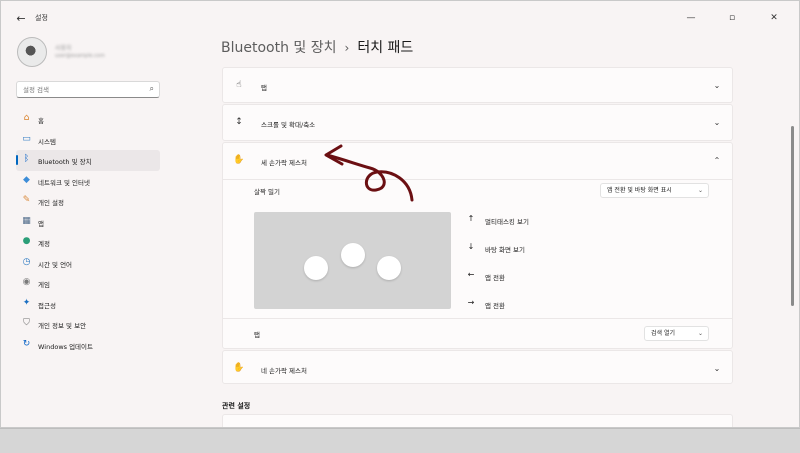 This screenshot has height=453, width=800. What do you see at coordinates (88, 283) in the screenshot?
I see `sidebar-item: ◉ 게임` at bounding box center [88, 283].